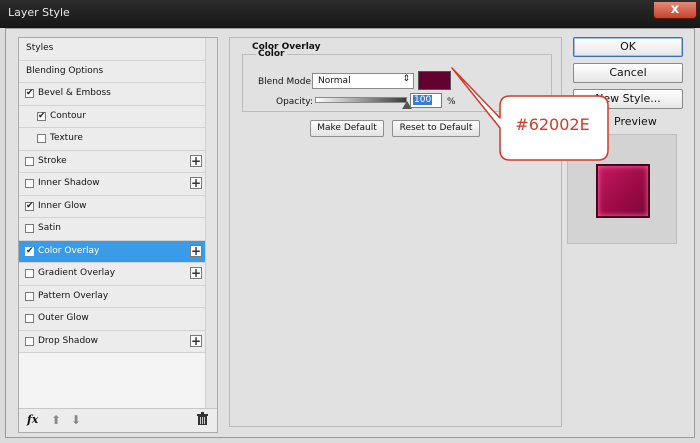 Image resolution: width=700 pixels, height=443 pixels. Describe the element at coordinates (530, 114) in the screenshot. I see `callout-bubble` at that location.